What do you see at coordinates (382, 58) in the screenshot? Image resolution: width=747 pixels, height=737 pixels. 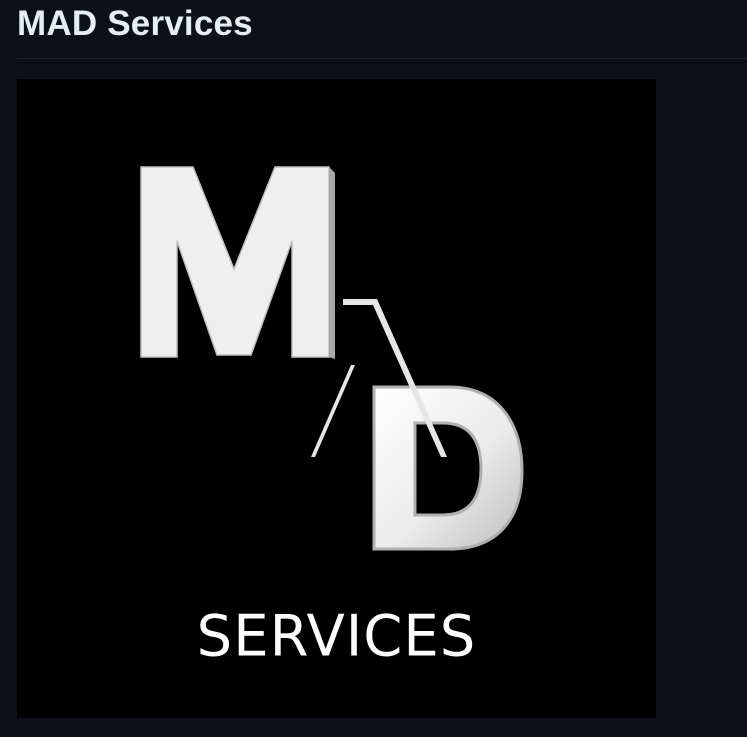 I see `title-divider` at bounding box center [382, 58].